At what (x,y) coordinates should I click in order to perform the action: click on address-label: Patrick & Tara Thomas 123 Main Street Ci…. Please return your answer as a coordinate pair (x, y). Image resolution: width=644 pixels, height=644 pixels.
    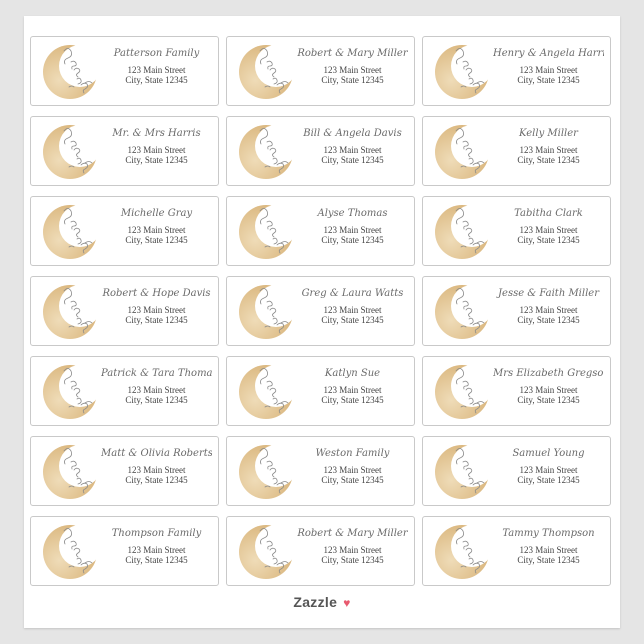
    Looking at the image, I should click on (124, 391).